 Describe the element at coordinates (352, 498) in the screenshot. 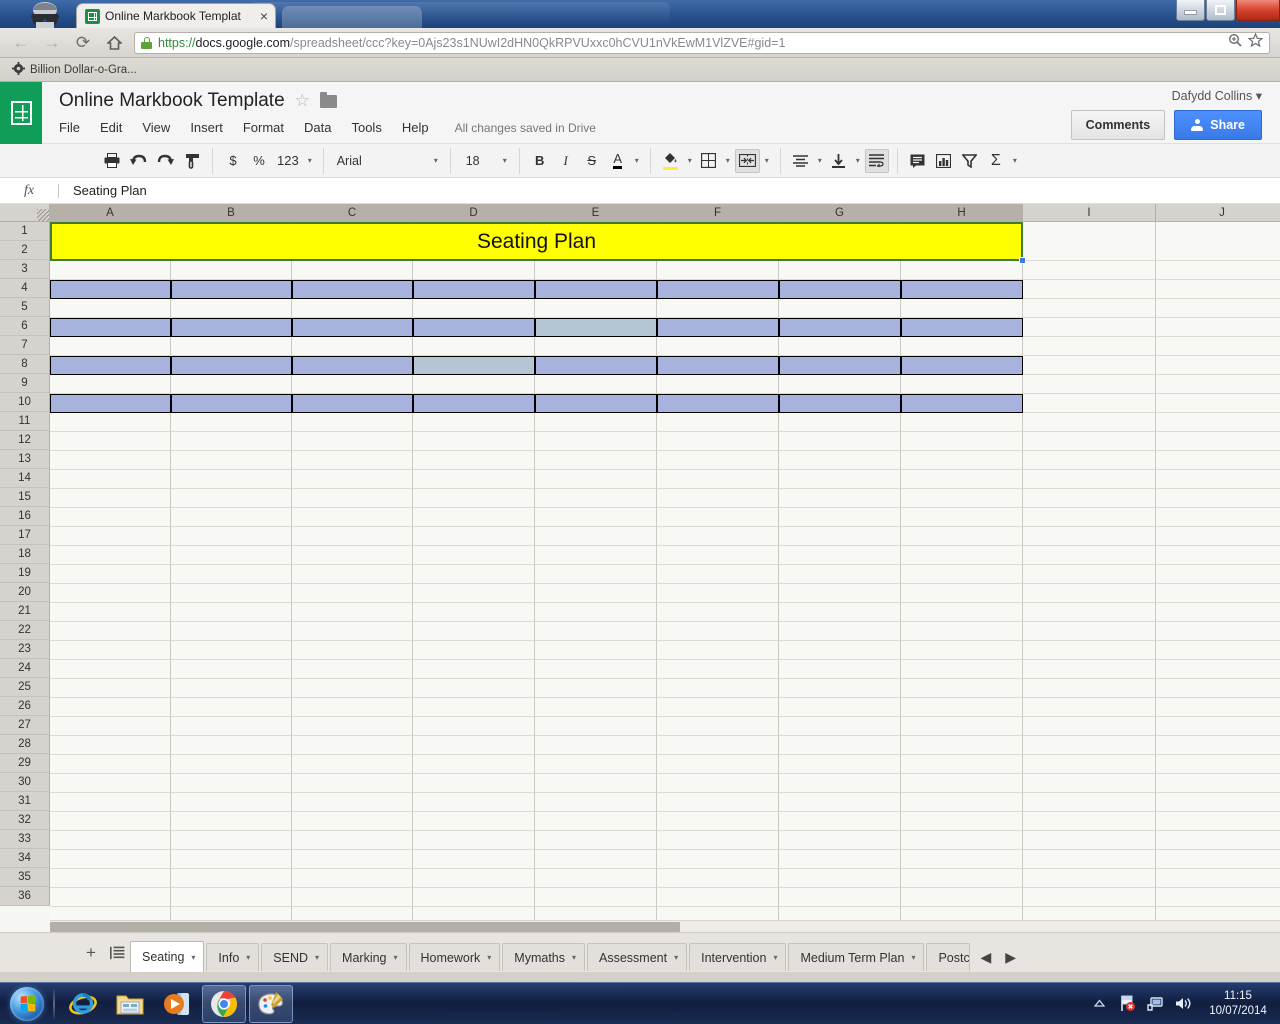

I see `cell-c14` at that location.